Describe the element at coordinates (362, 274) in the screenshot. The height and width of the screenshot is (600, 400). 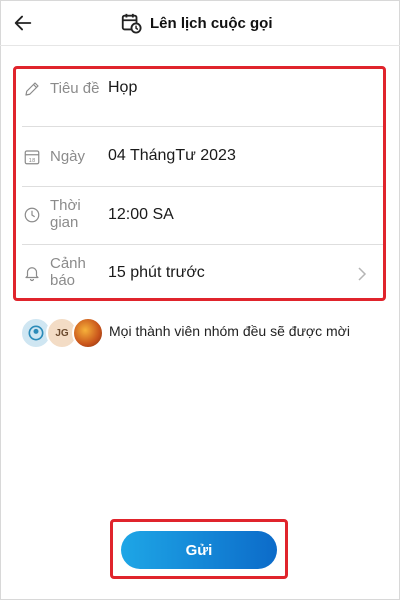
I see `chevron-right-icon` at that location.